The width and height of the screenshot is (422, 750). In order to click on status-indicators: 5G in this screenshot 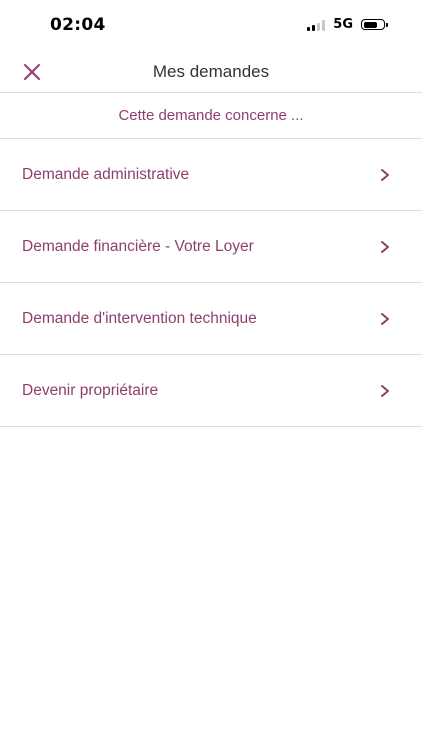, I will do `click(347, 24)`.